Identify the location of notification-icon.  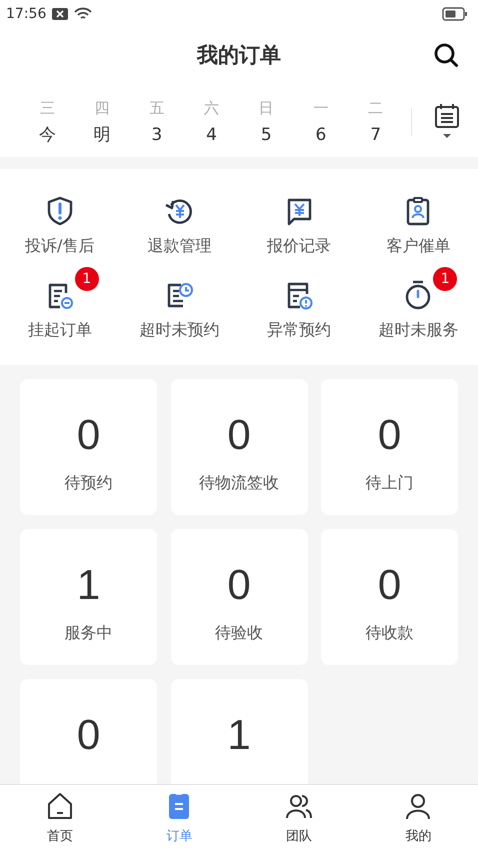
(60, 14).